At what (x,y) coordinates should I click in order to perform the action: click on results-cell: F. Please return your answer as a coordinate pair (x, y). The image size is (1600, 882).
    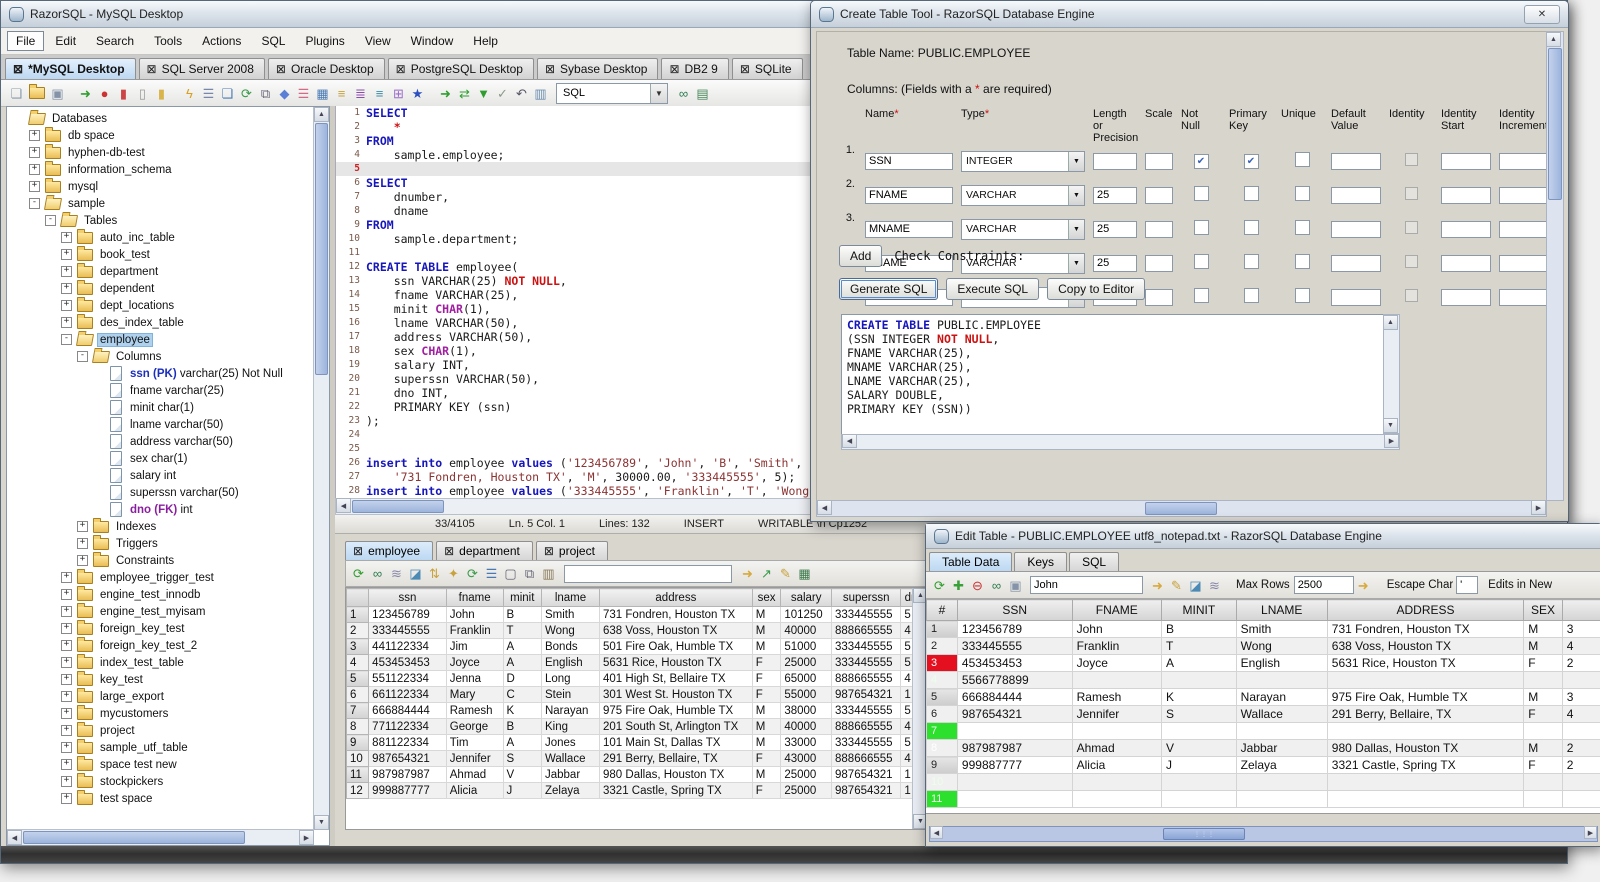
    Looking at the image, I should click on (766, 758).